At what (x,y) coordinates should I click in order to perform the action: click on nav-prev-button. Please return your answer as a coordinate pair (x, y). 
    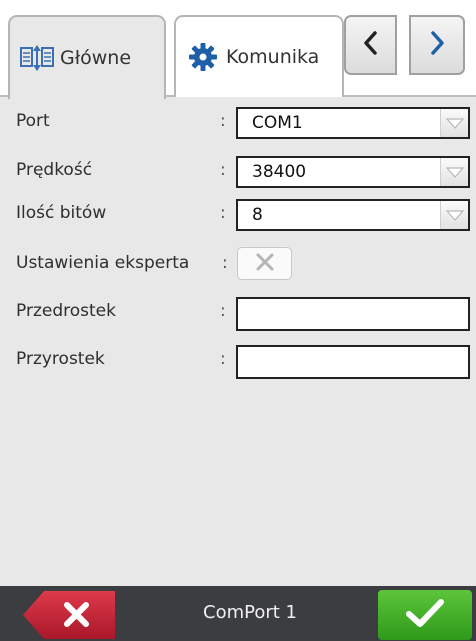
    Looking at the image, I should click on (370, 45).